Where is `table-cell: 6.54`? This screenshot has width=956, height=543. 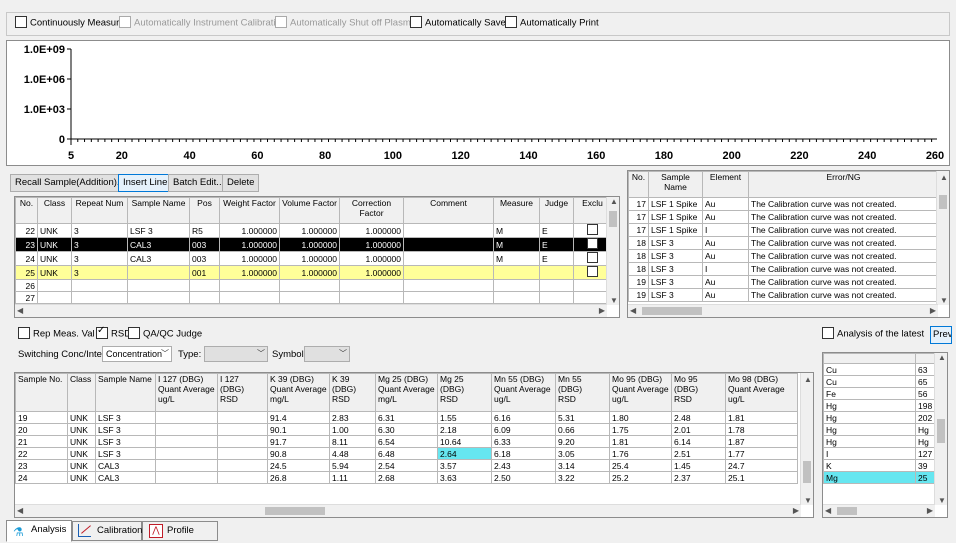
table-cell: 6.54 is located at coordinates (406, 441).